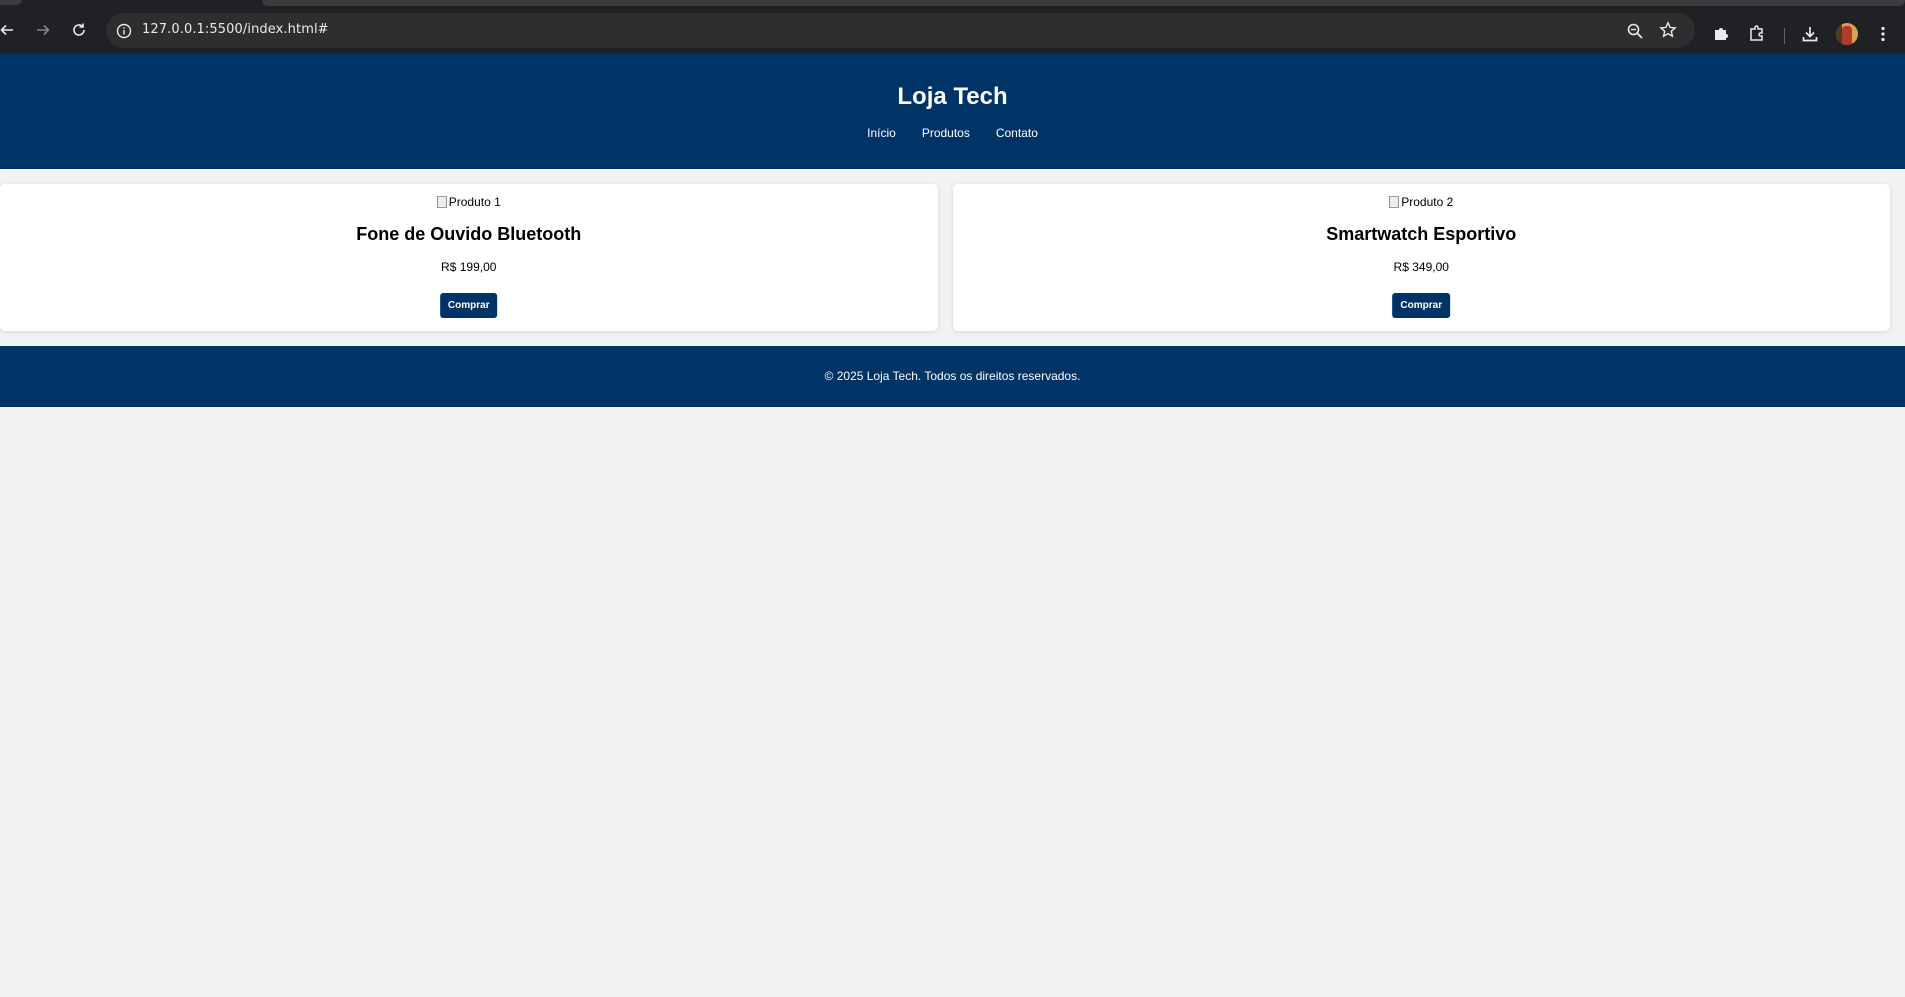 This screenshot has width=1905, height=997. Describe the element at coordinates (79, 30) in the screenshot. I see `reload-icon` at that location.